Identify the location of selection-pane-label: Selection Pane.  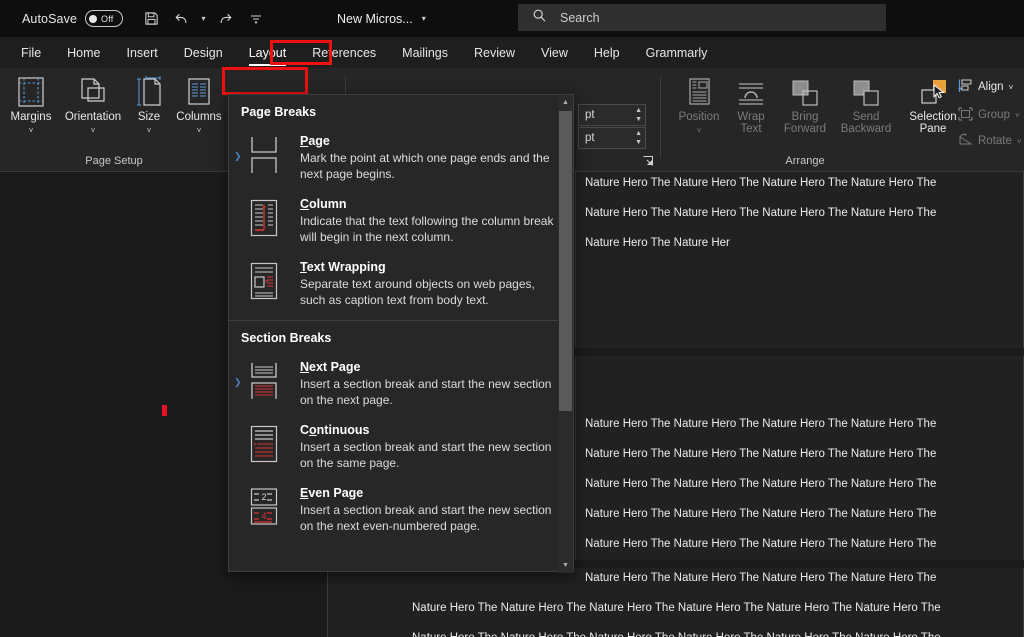
(933, 123).